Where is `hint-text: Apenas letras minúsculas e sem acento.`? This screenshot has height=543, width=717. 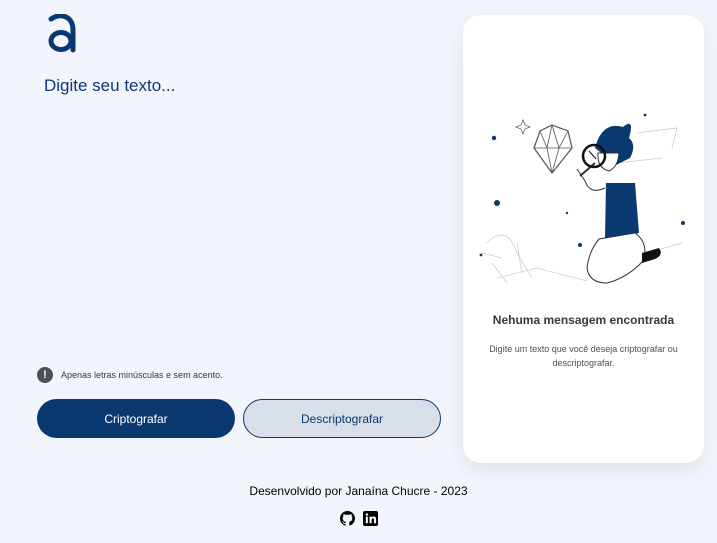
hint-text: Apenas letras minúsculas e sem acento. is located at coordinates (142, 375).